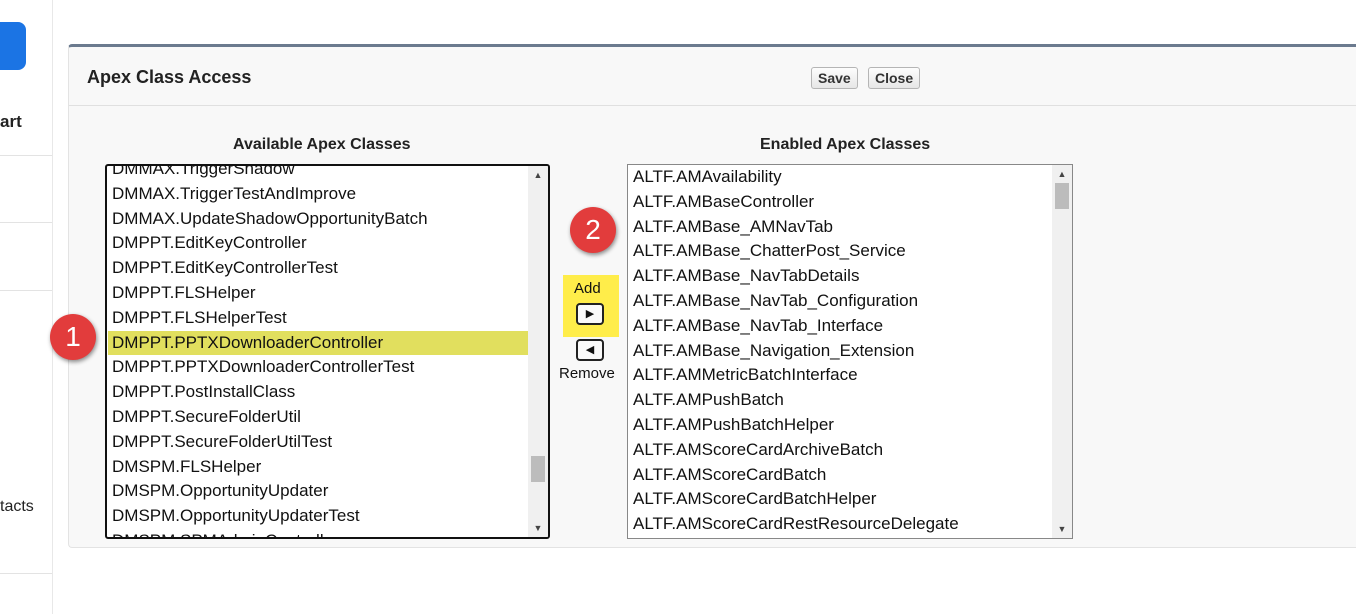  Describe the element at coordinates (17, 507) in the screenshot. I see `nav-item-partial-2: tacts` at that location.